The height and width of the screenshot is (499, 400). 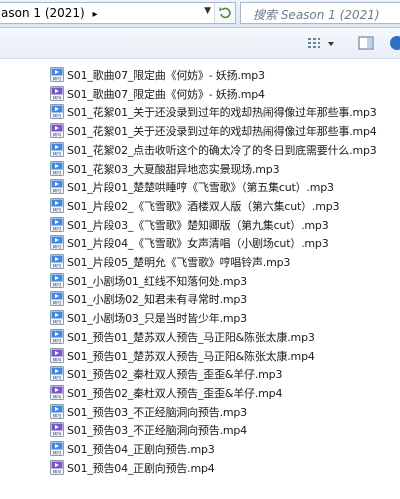 I want to click on file-row: MP3 S01_小剧场01_红线不知落何处.mp3, so click(x=200, y=281).